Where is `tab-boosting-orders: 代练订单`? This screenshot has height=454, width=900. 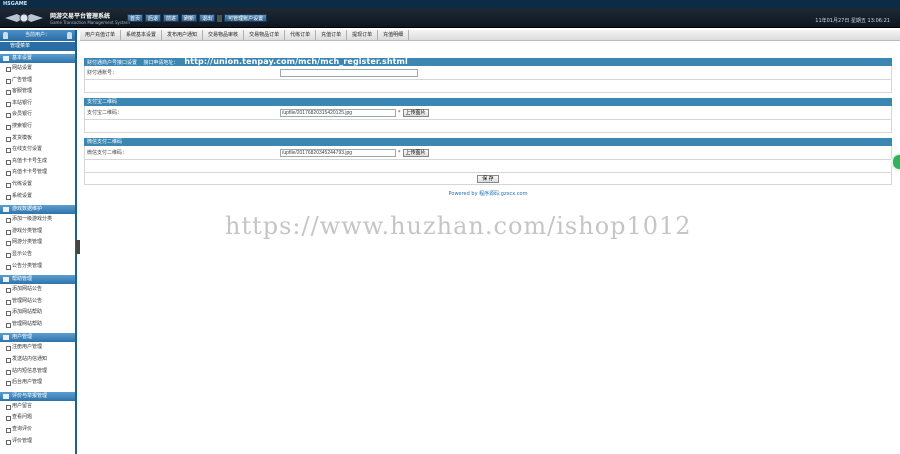
tab-boosting-orders: 代练订单 is located at coordinates (301, 35).